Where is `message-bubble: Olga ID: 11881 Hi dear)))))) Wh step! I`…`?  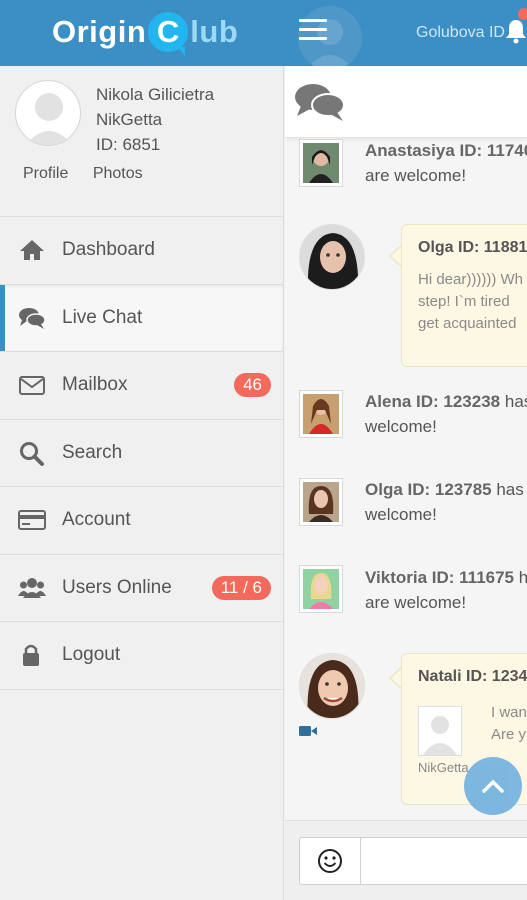
message-bubble: Olga ID: 11881 Hi dear)))))) Wh step! I`… is located at coordinates (464, 295).